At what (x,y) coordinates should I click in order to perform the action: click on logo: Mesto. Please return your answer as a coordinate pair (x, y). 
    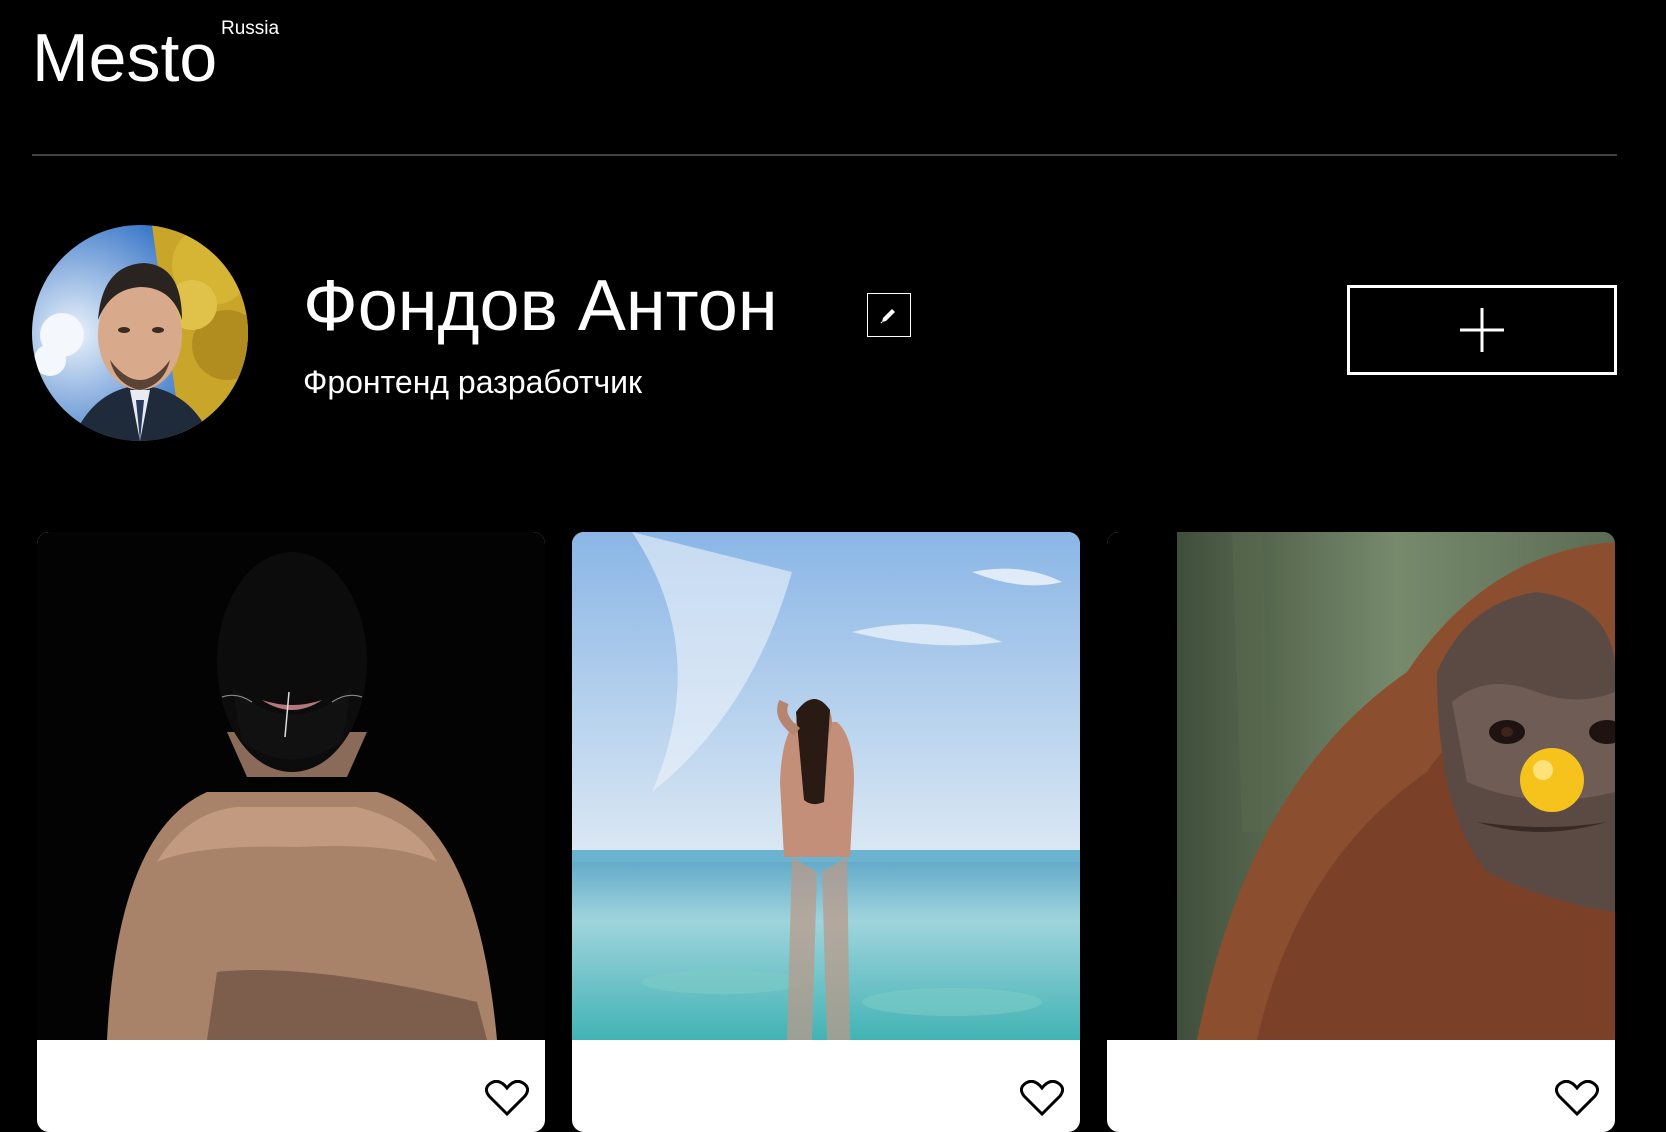
    Looking at the image, I should click on (124, 58).